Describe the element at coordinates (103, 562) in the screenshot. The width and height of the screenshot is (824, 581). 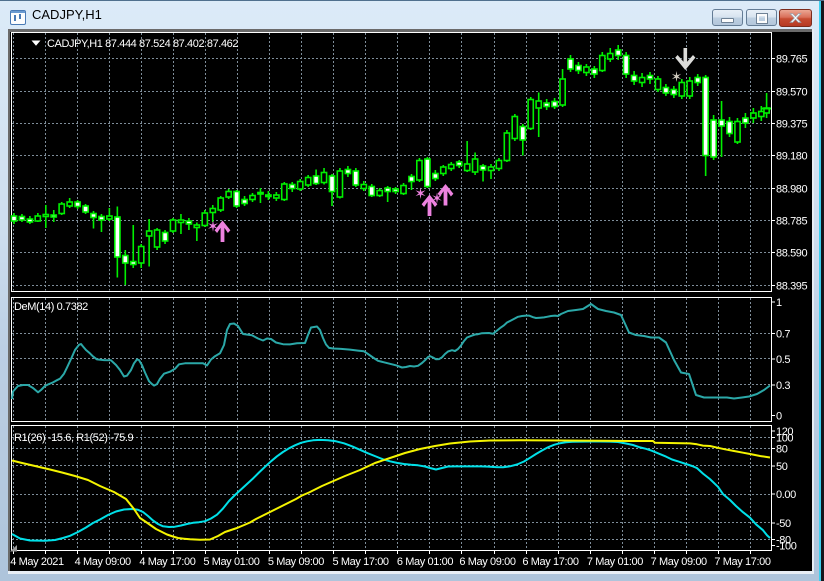
I see `svg-text: 4 May 09:00` at that location.